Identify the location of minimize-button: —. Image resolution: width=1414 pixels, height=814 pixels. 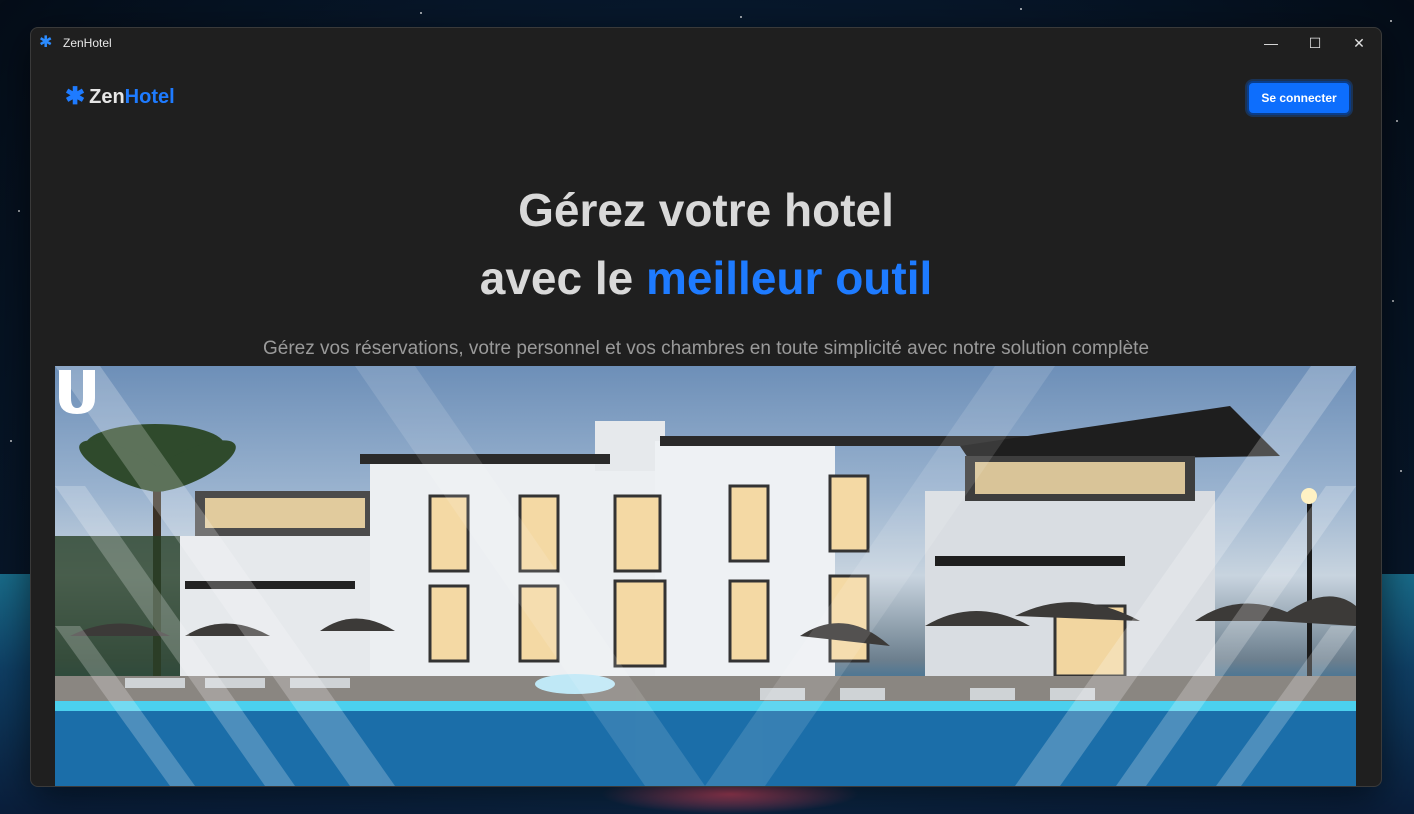
(1271, 43).